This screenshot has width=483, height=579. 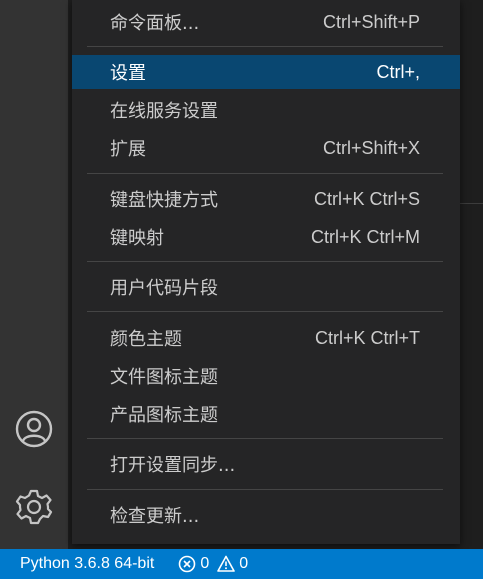 What do you see at coordinates (164, 377) in the screenshot?
I see `menu-item-label: 文件图标主题` at bounding box center [164, 377].